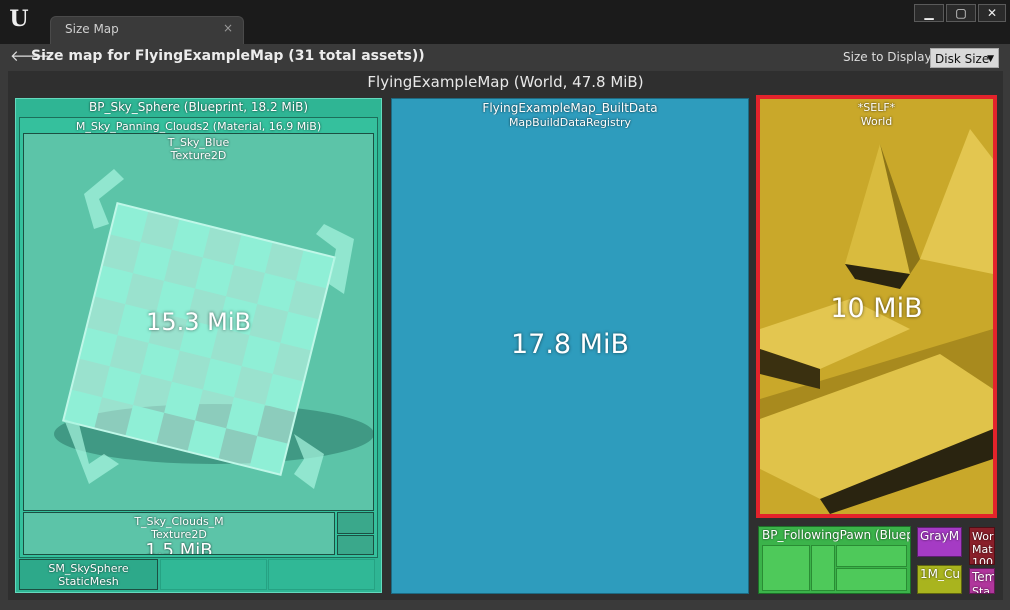  I want to click on texture-sky-blue-type: Texture2D, so click(198, 155).